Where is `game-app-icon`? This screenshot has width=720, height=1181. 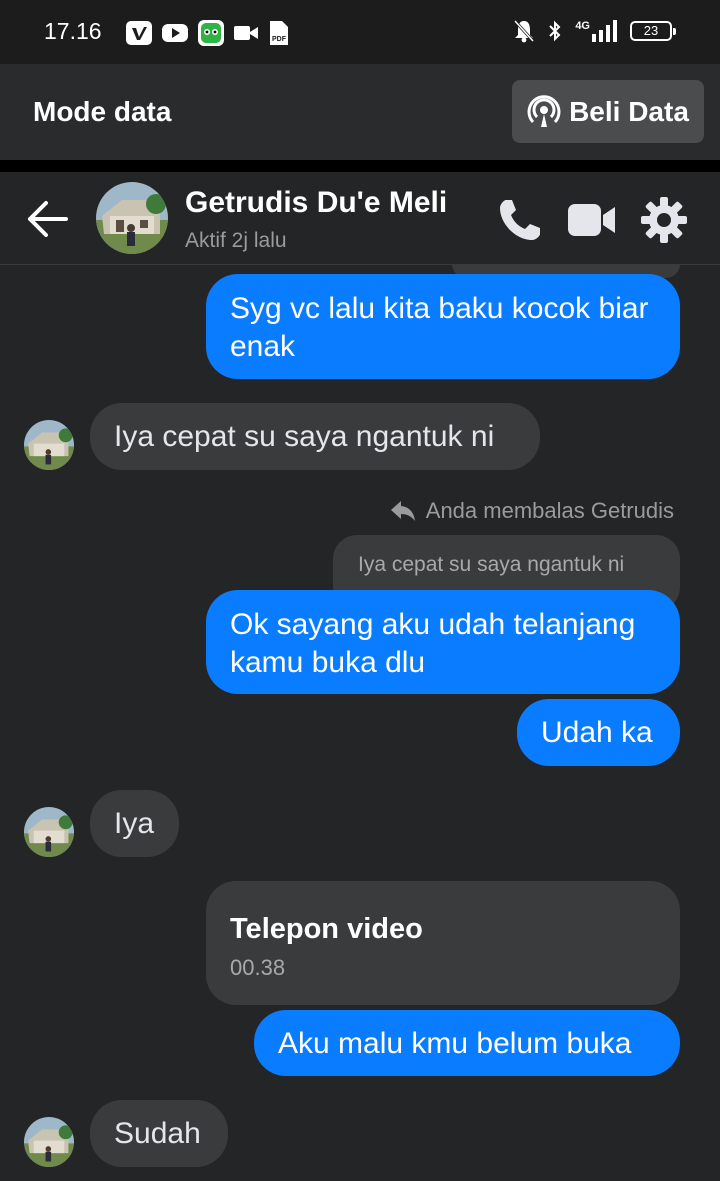 game-app-icon is located at coordinates (211, 33).